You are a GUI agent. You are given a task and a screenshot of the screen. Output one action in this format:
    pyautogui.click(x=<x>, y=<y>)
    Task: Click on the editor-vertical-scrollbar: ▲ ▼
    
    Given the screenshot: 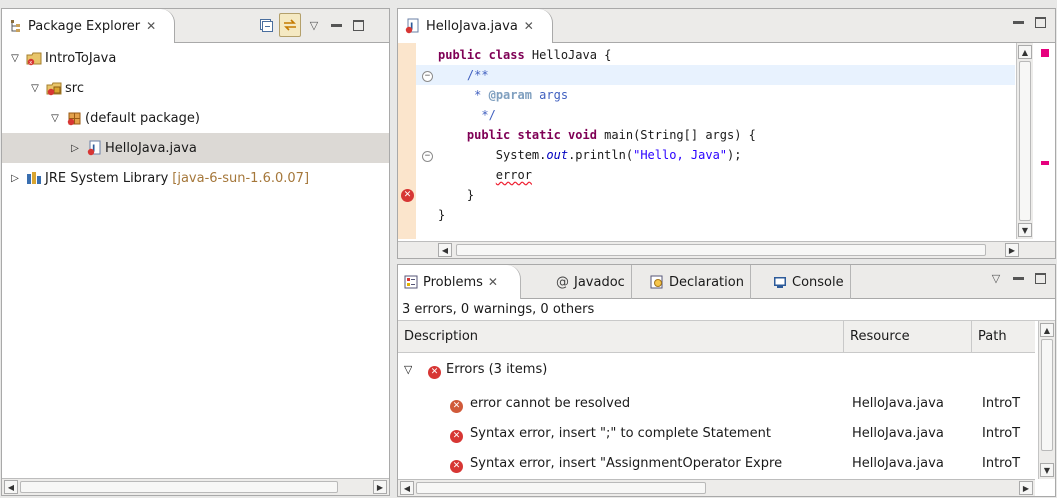 What is the action you would take?
    pyautogui.click(x=1024, y=141)
    